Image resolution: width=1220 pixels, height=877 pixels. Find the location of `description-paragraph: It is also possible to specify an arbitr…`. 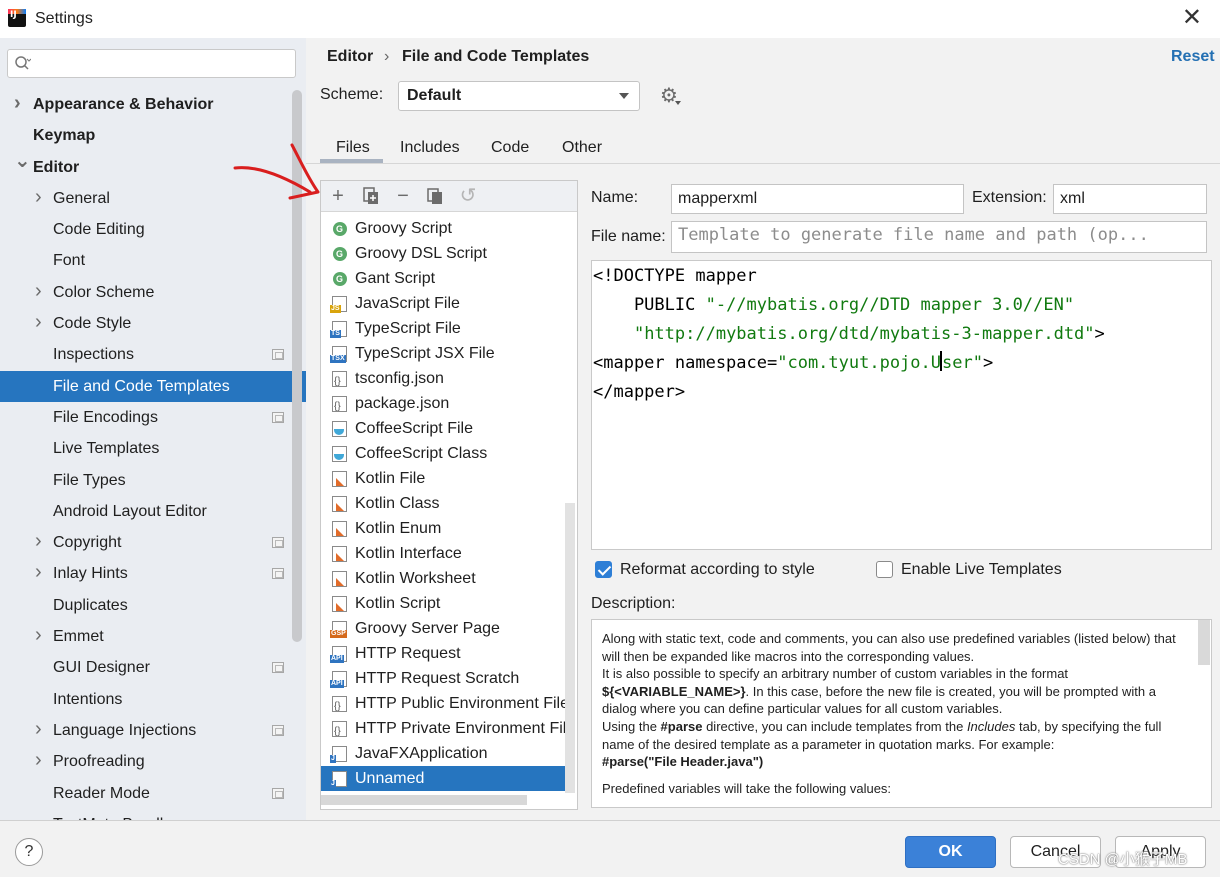

description-paragraph: It is also possible to specify an arbitr… is located at coordinates (894, 691).